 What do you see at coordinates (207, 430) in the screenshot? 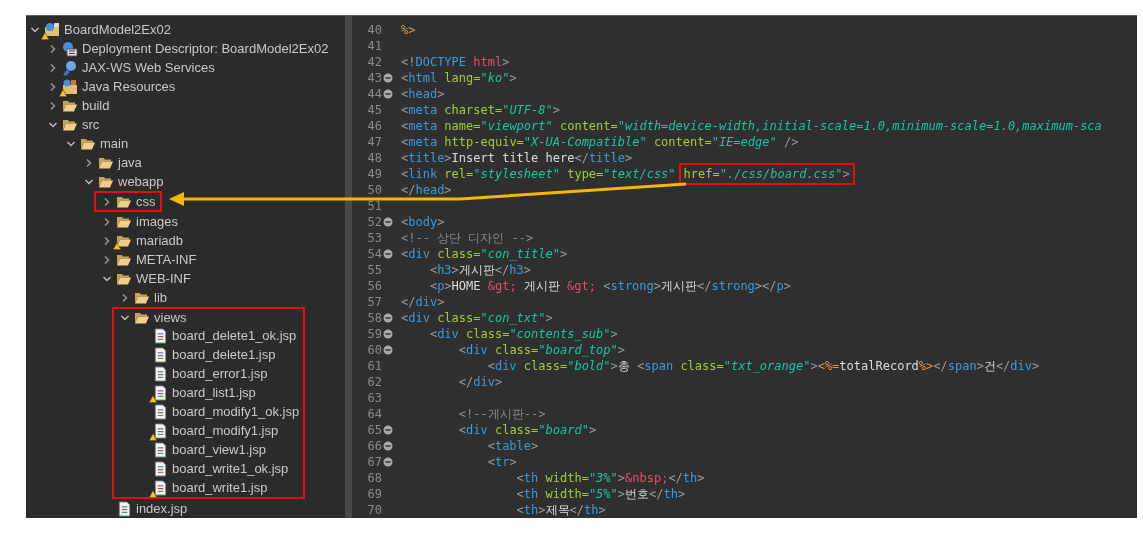
I see `tree-item: board_modify1.jsp` at bounding box center [207, 430].